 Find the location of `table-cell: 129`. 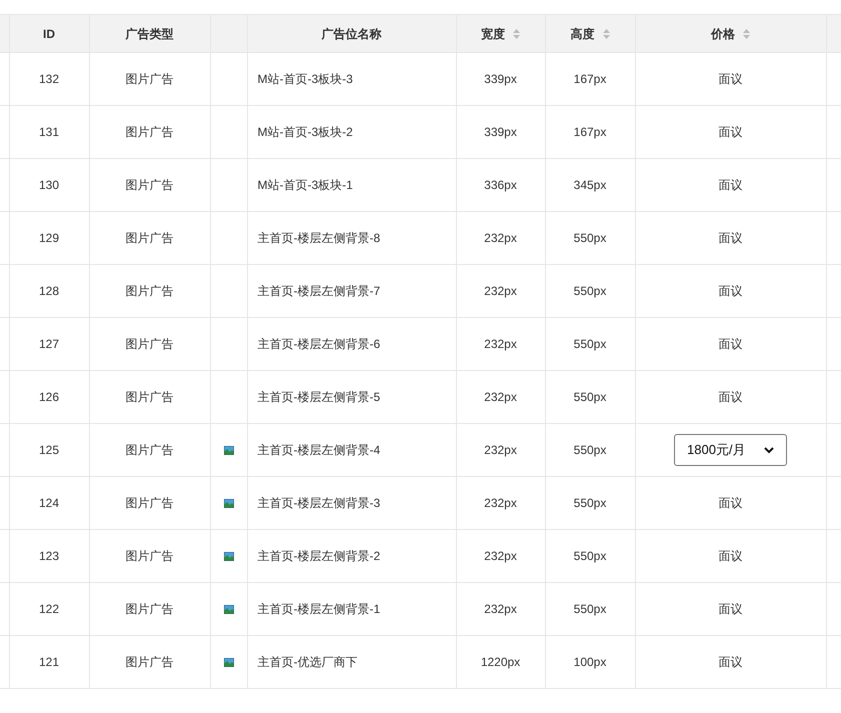

table-cell: 129 is located at coordinates (49, 238).